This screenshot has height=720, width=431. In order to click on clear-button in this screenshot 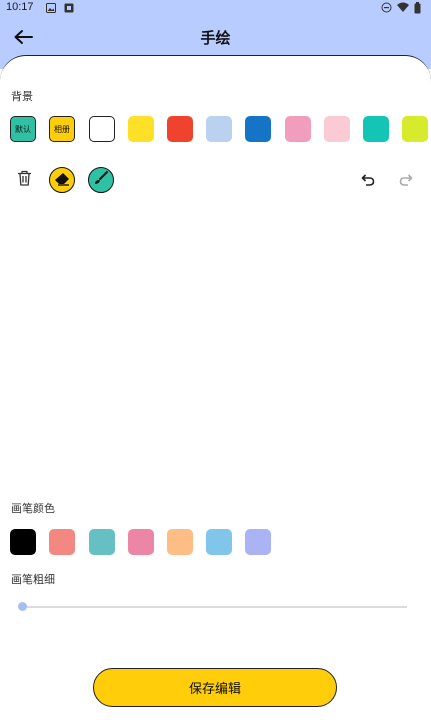, I will do `click(24, 180)`.